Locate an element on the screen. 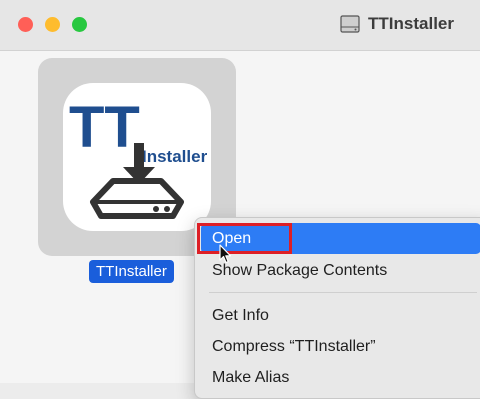 This screenshot has width=480, height=399. installer-logo-text: Installer is located at coordinates (175, 156).